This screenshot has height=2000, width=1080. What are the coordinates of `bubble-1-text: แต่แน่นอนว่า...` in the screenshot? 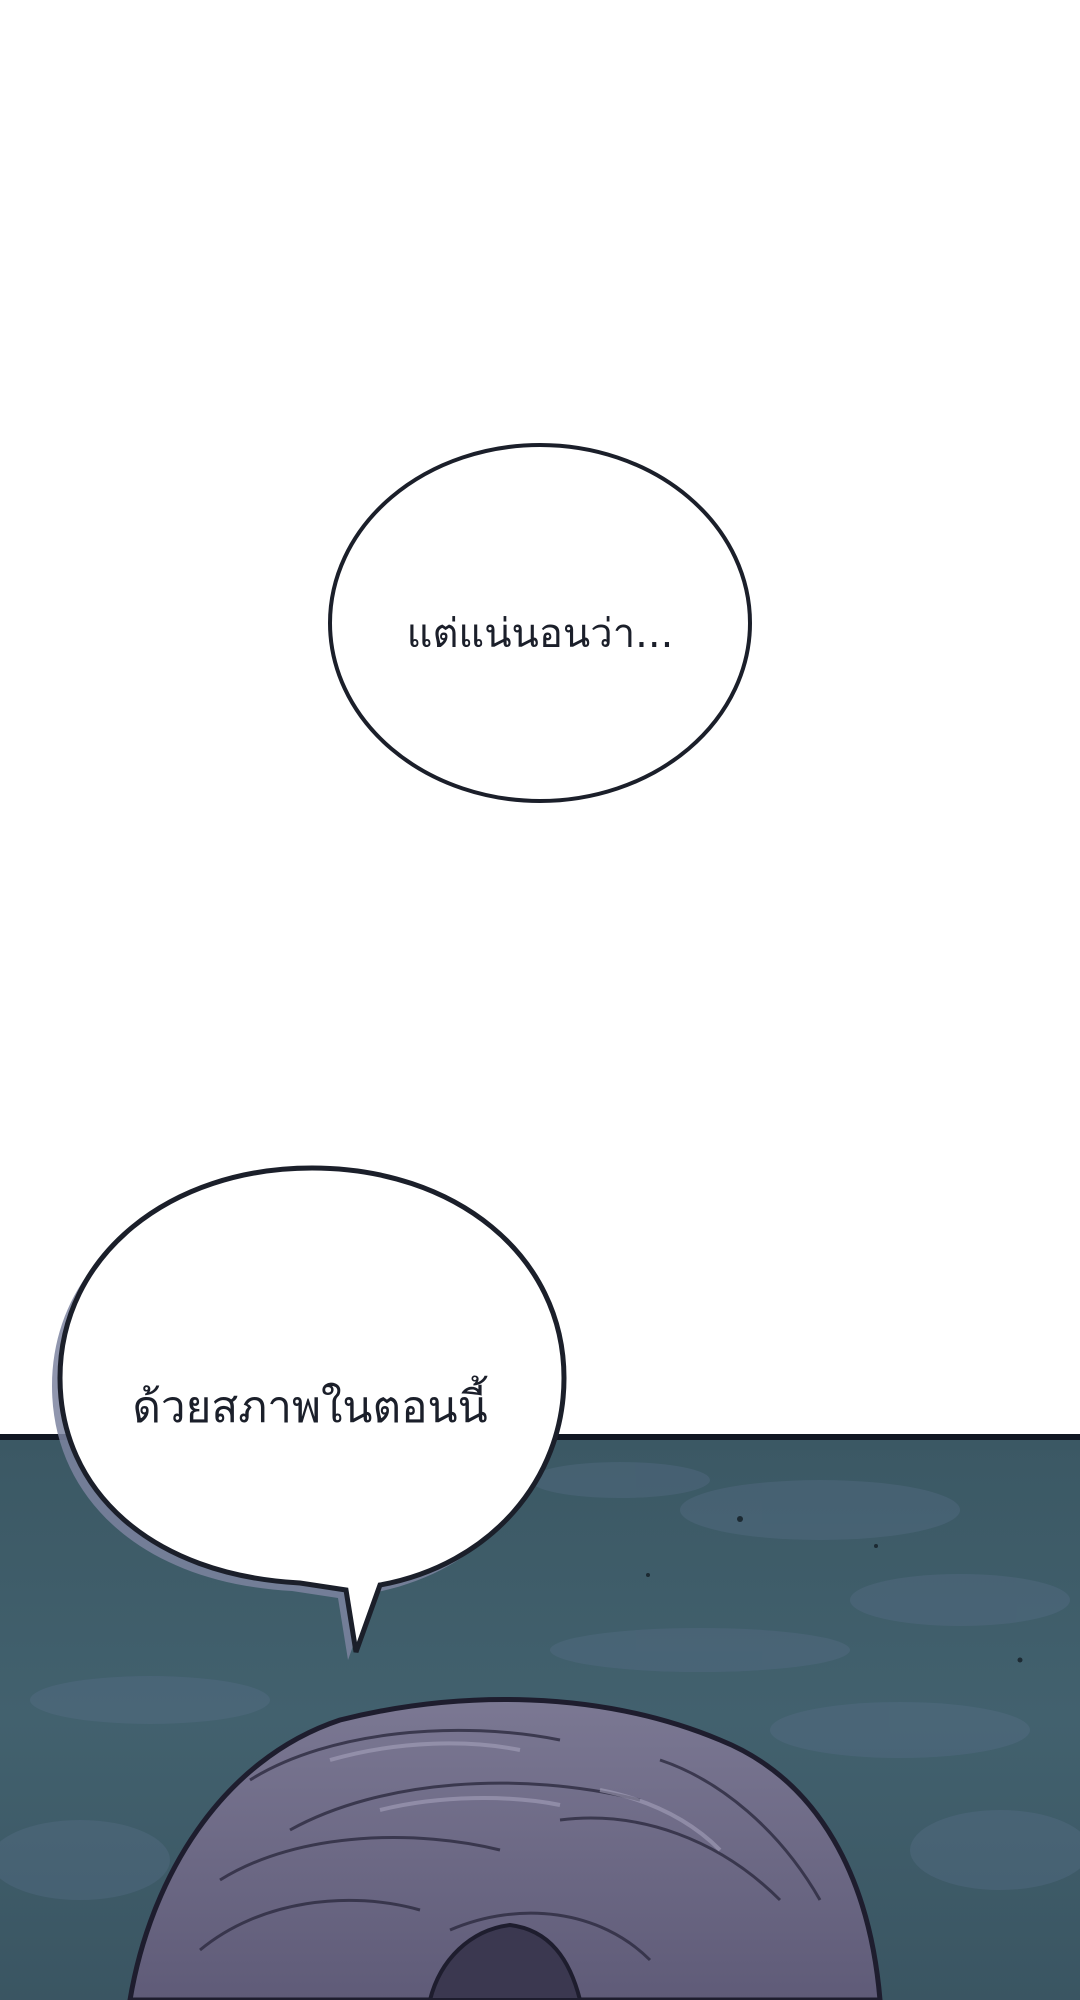 It's located at (540, 634).